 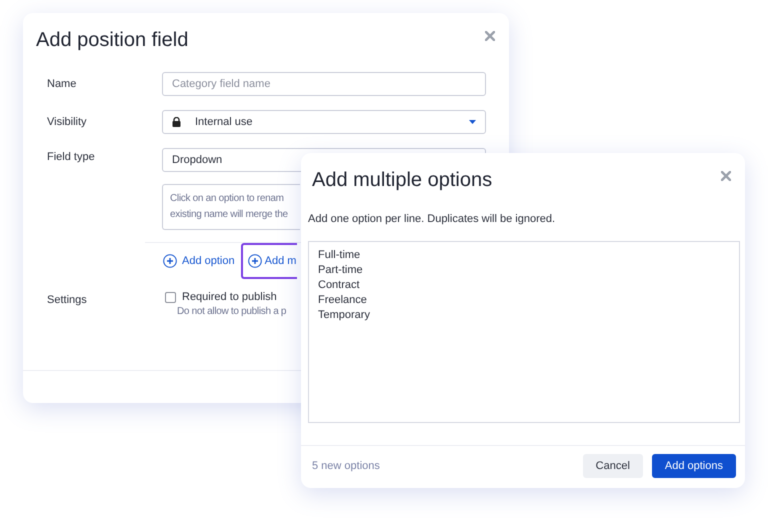 What do you see at coordinates (62, 84) in the screenshot?
I see `field-label: Name` at bounding box center [62, 84].